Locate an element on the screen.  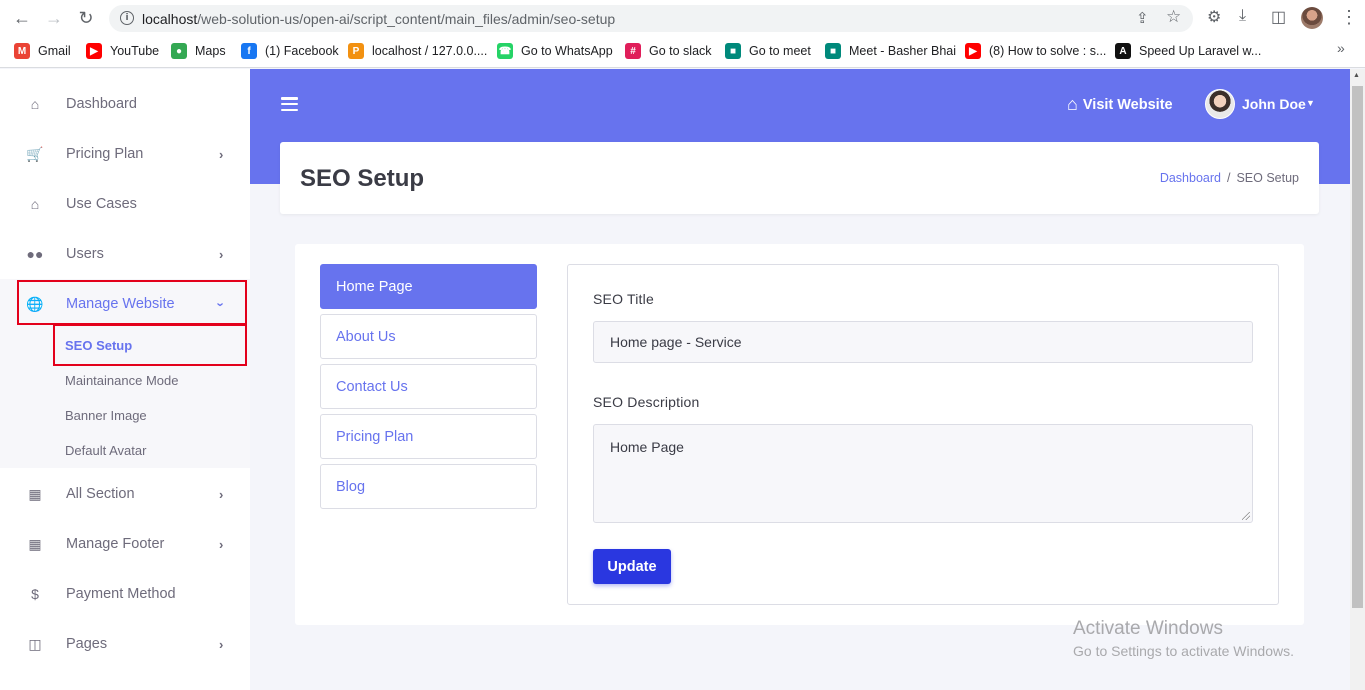
menu-toggle-icon is located at coordinates (289, 104).